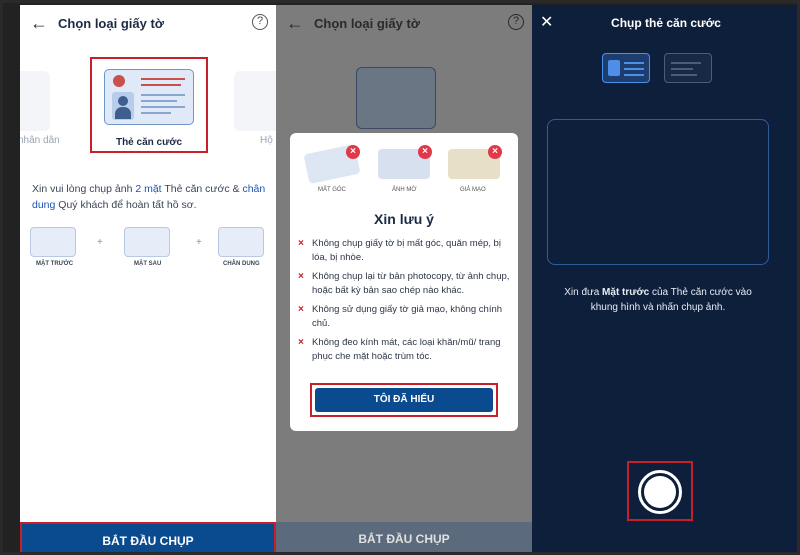 The image size is (800, 555). Describe the element at coordinates (255, 101) in the screenshot. I see `card-option-right` at that location.